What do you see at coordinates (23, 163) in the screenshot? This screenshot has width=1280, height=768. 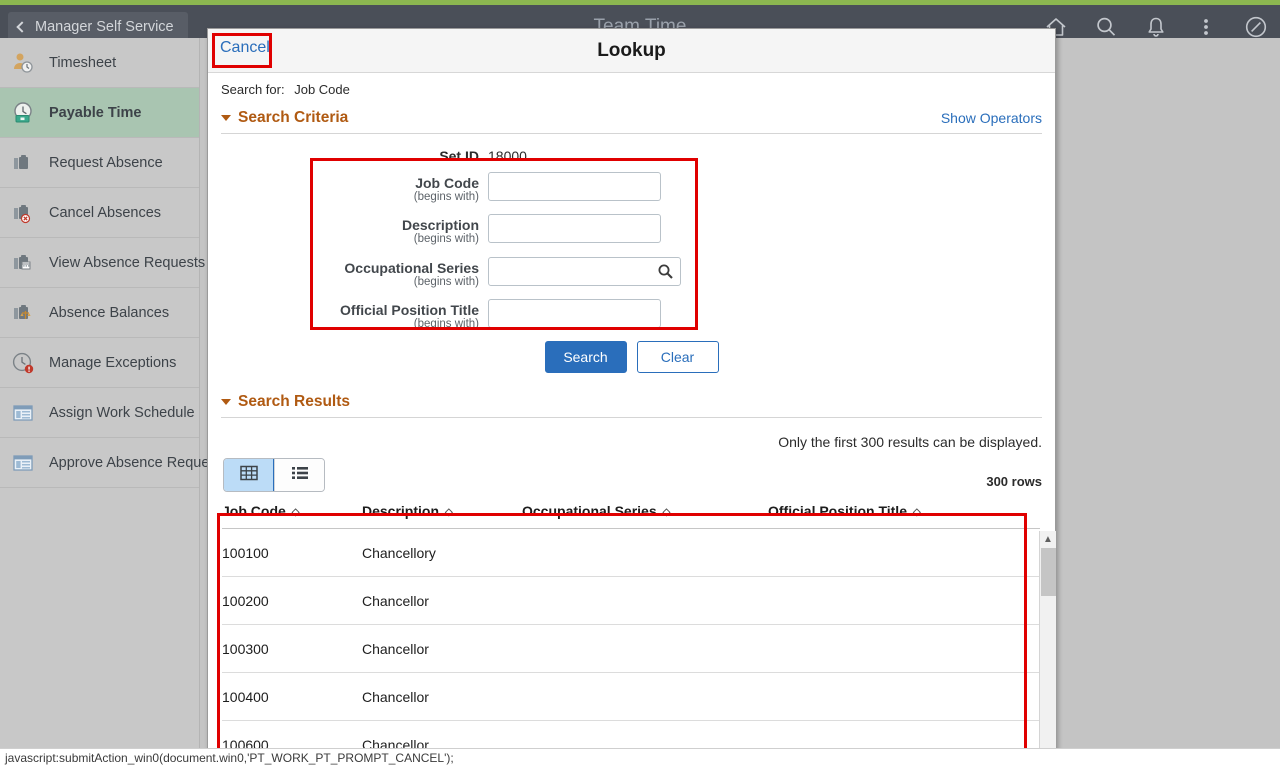 I see `briefcase-icon` at bounding box center [23, 163].